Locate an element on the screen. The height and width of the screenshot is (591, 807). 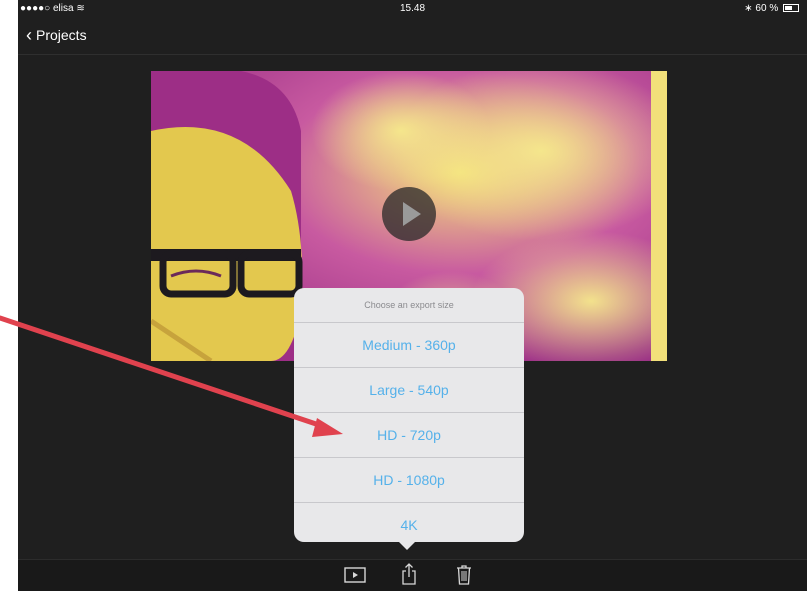
annotation-arrow is located at coordinates (171, 376).